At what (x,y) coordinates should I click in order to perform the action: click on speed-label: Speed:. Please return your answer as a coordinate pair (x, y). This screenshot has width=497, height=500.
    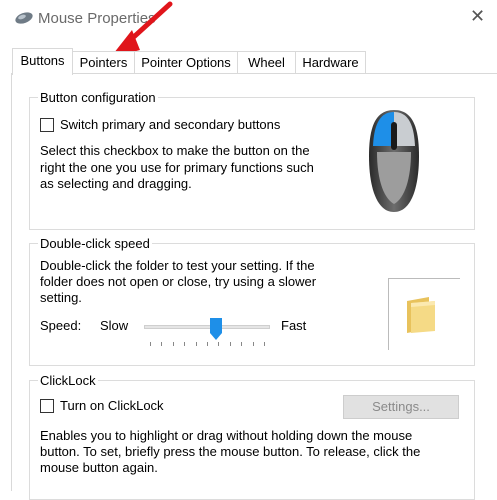
    Looking at the image, I should click on (61, 325).